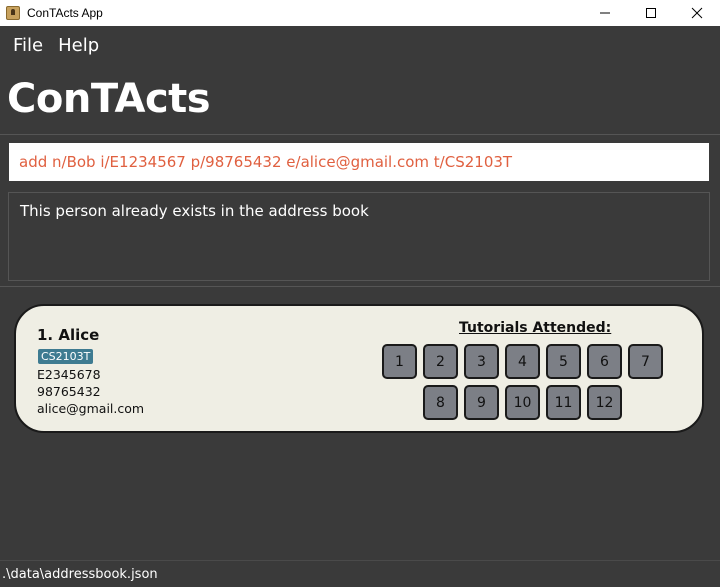 The height and width of the screenshot is (587, 720). I want to click on minimize-icon, so click(605, 13).